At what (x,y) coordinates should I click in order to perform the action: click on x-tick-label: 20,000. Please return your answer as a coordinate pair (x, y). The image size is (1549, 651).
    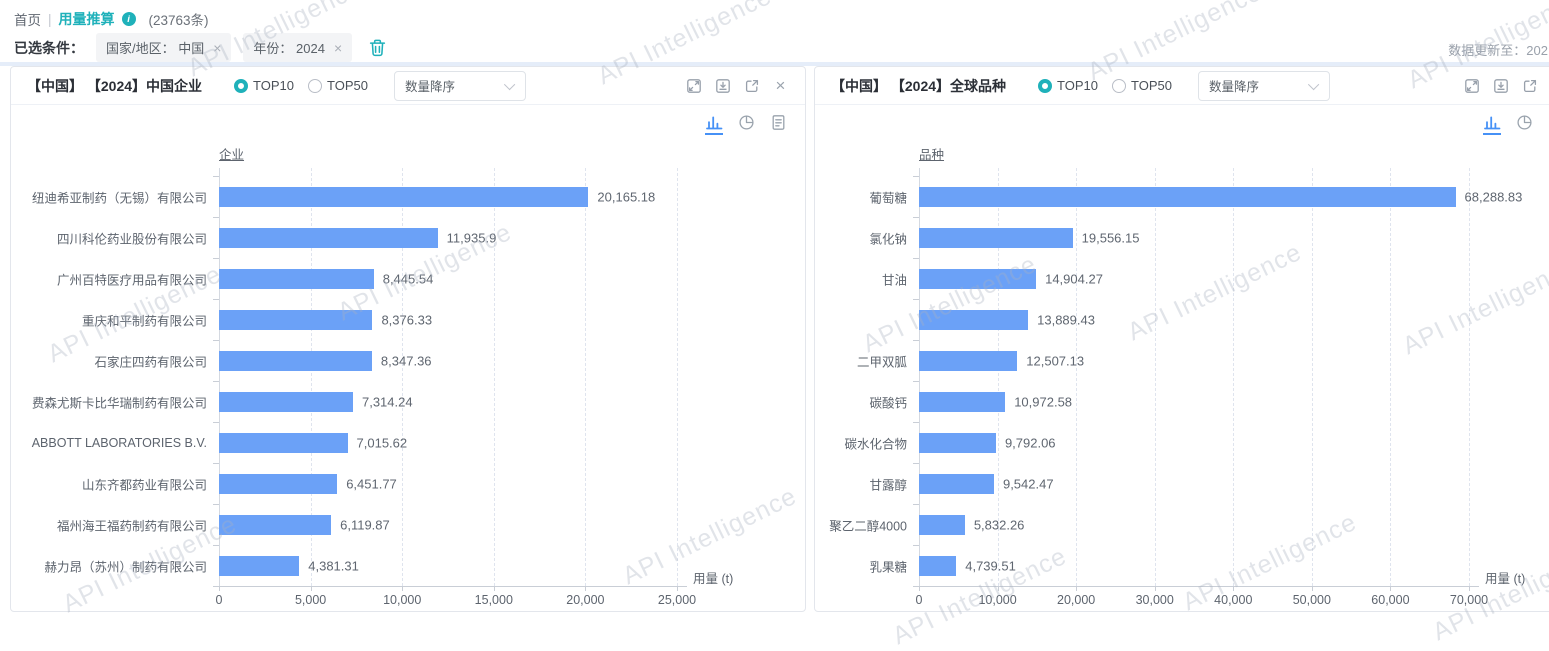
    Looking at the image, I should click on (1076, 600).